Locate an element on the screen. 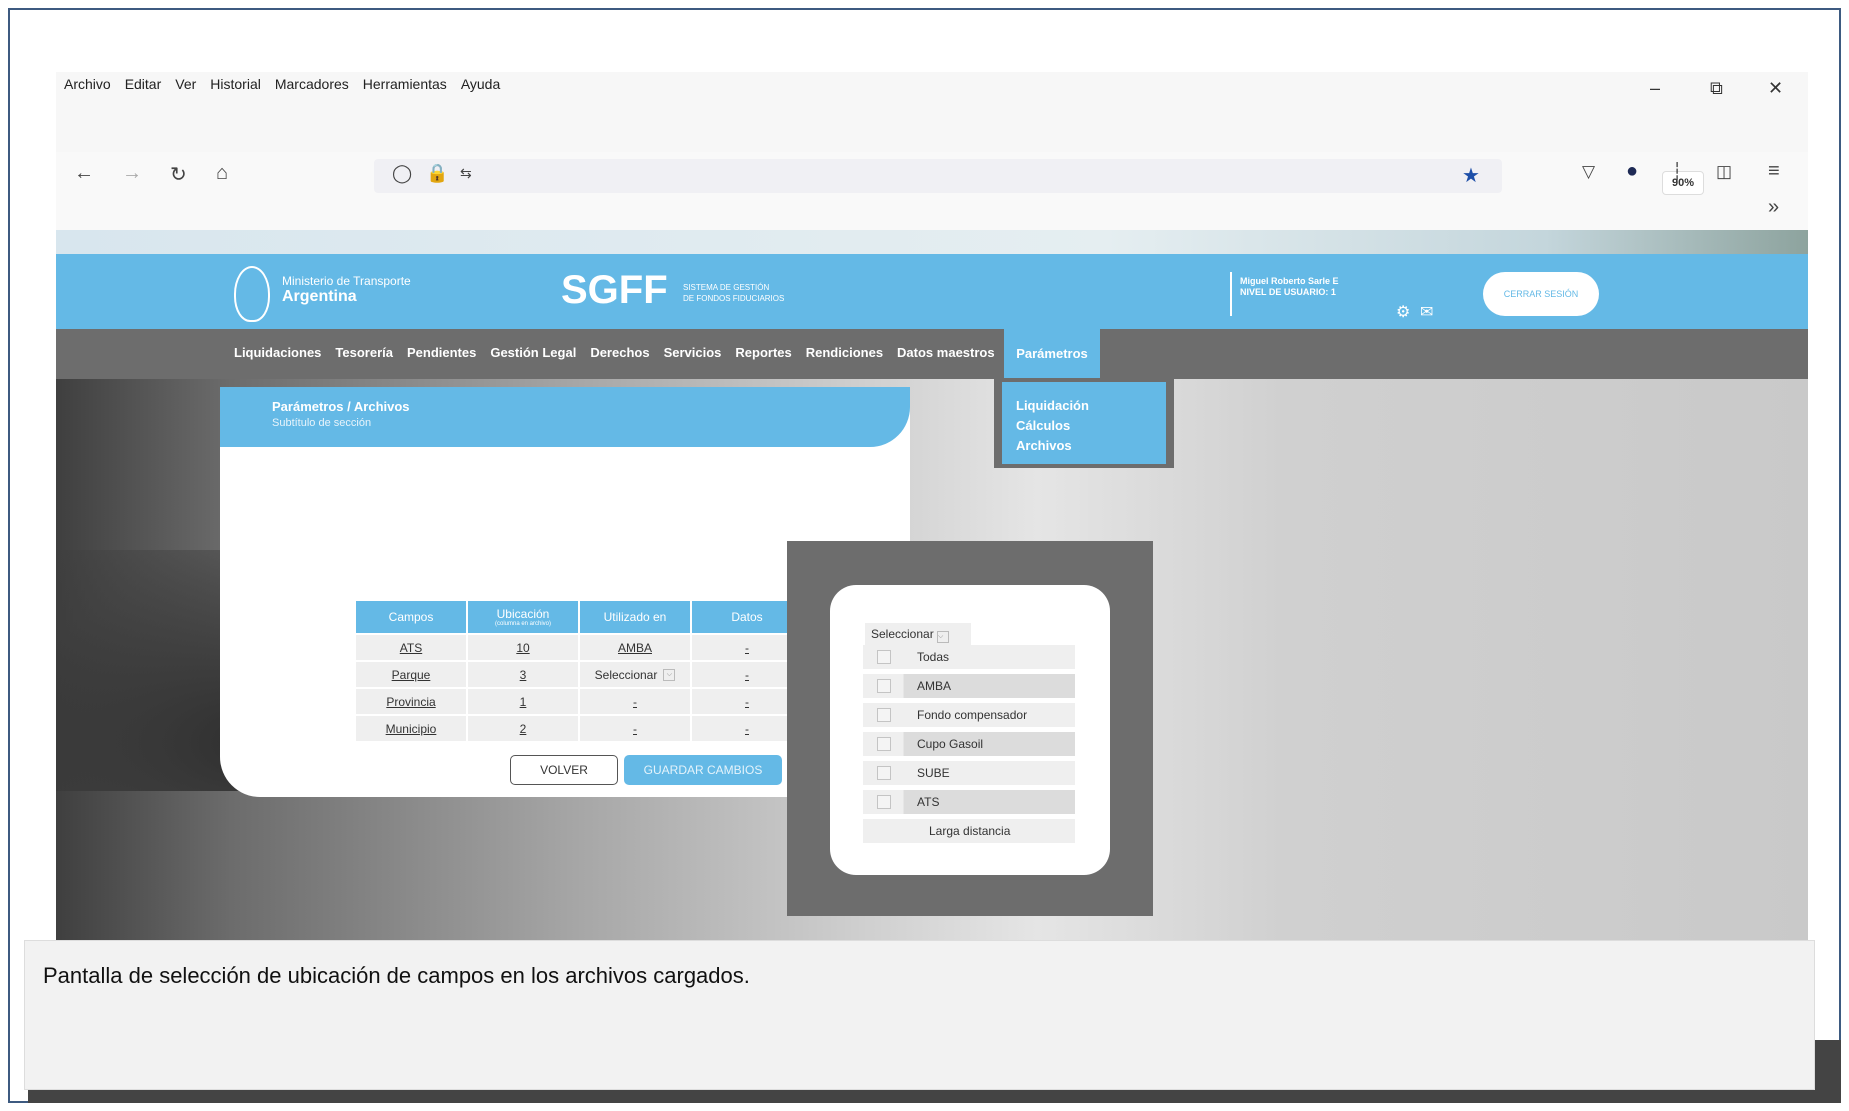 The width and height of the screenshot is (1849, 1111). menu-editar: Editar is located at coordinates (143, 84).